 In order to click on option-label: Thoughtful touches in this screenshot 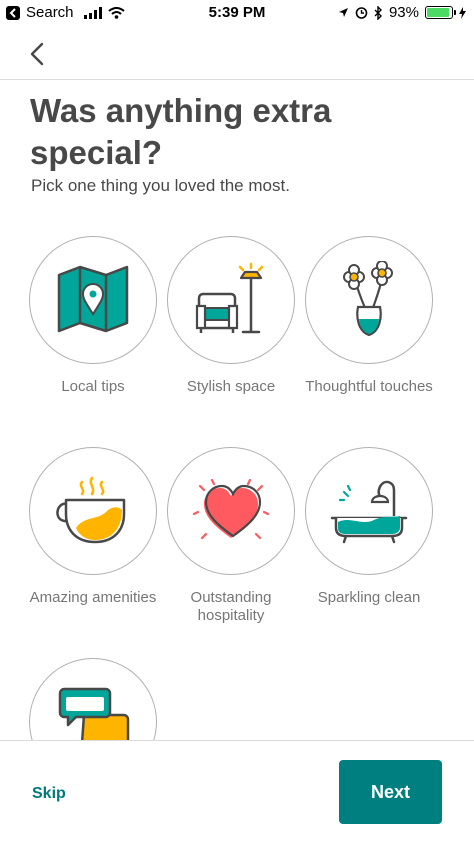, I will do `click(369, 386)`.